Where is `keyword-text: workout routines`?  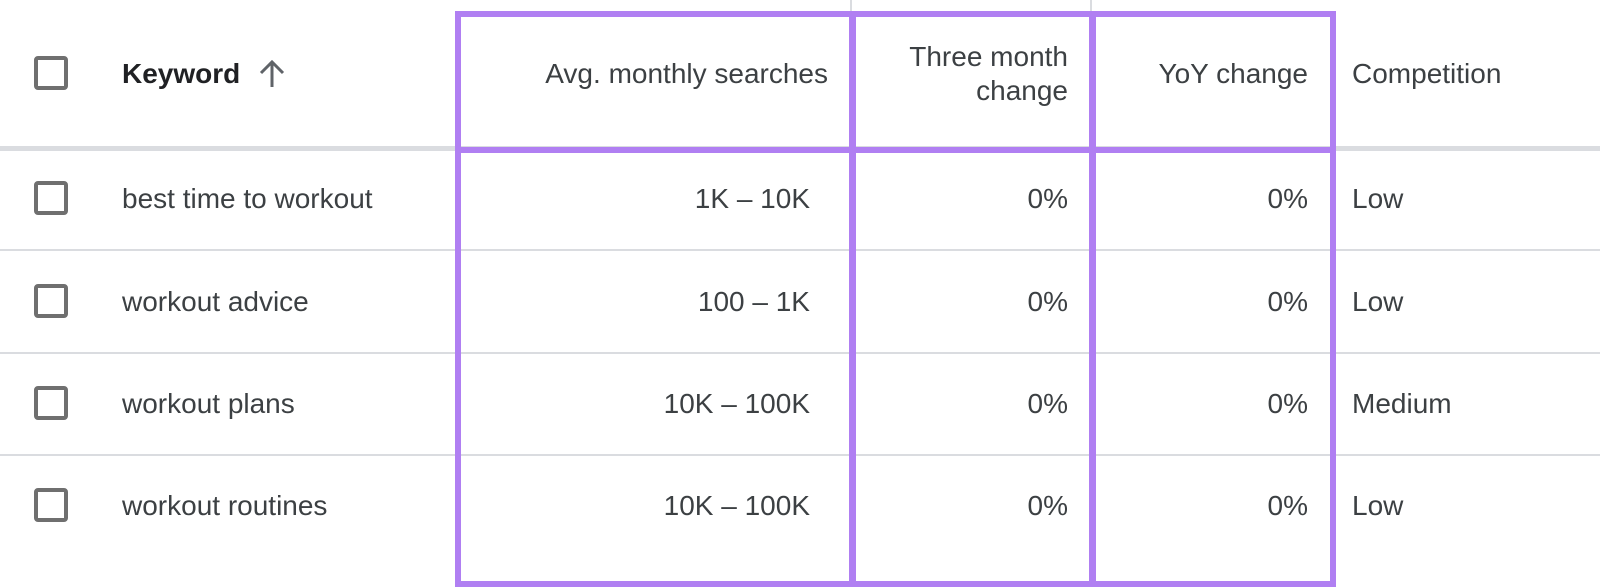 keyword-text: workout routines is located at coordinates (225, 505).